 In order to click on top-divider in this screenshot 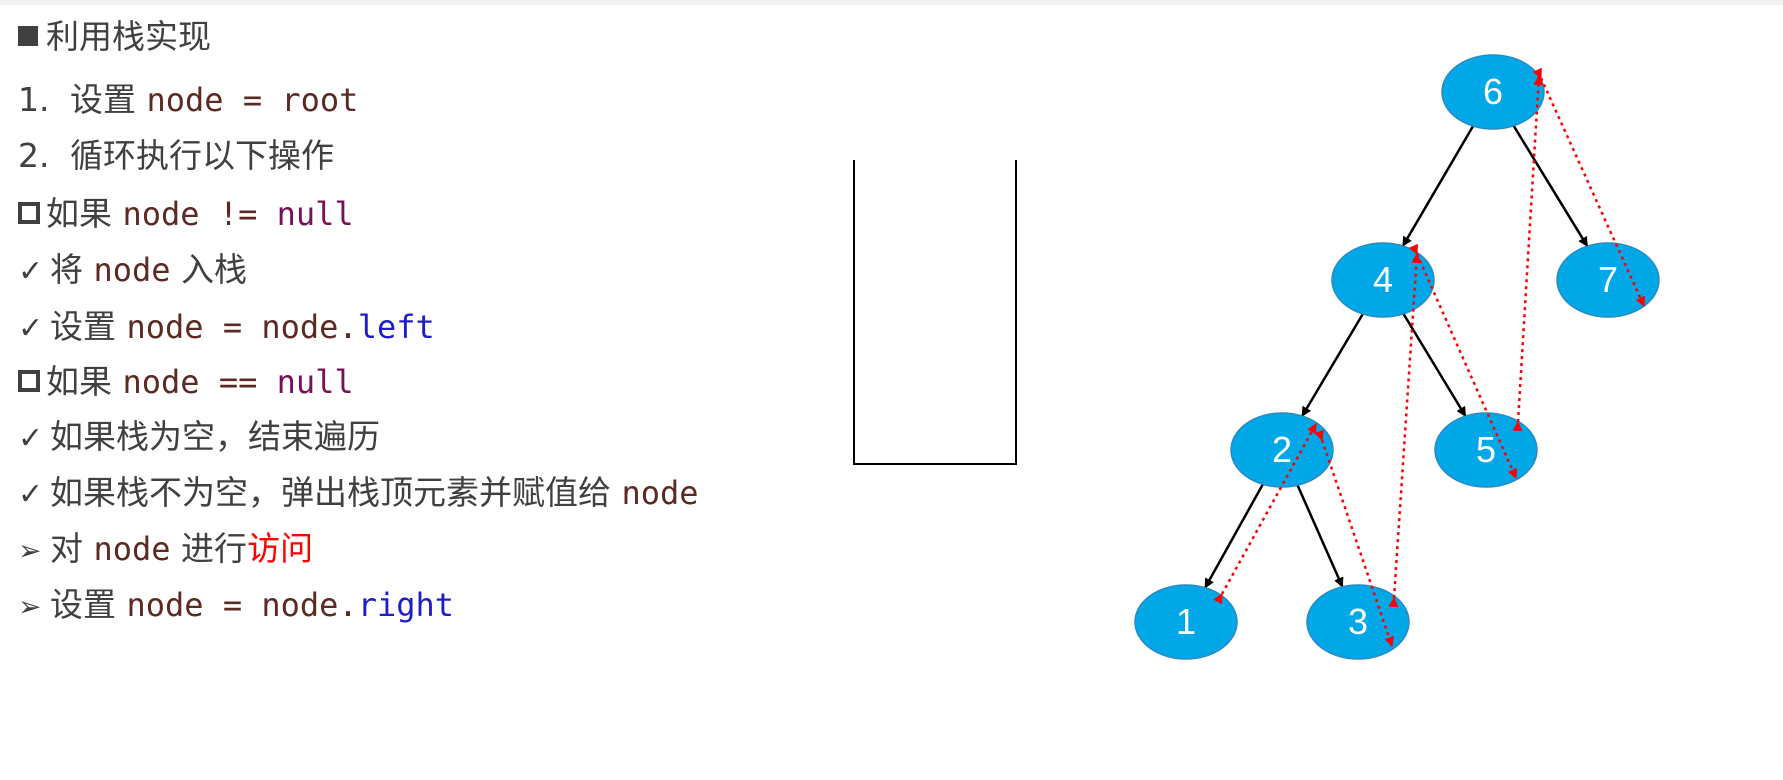, I will do `click(891, 2)`.